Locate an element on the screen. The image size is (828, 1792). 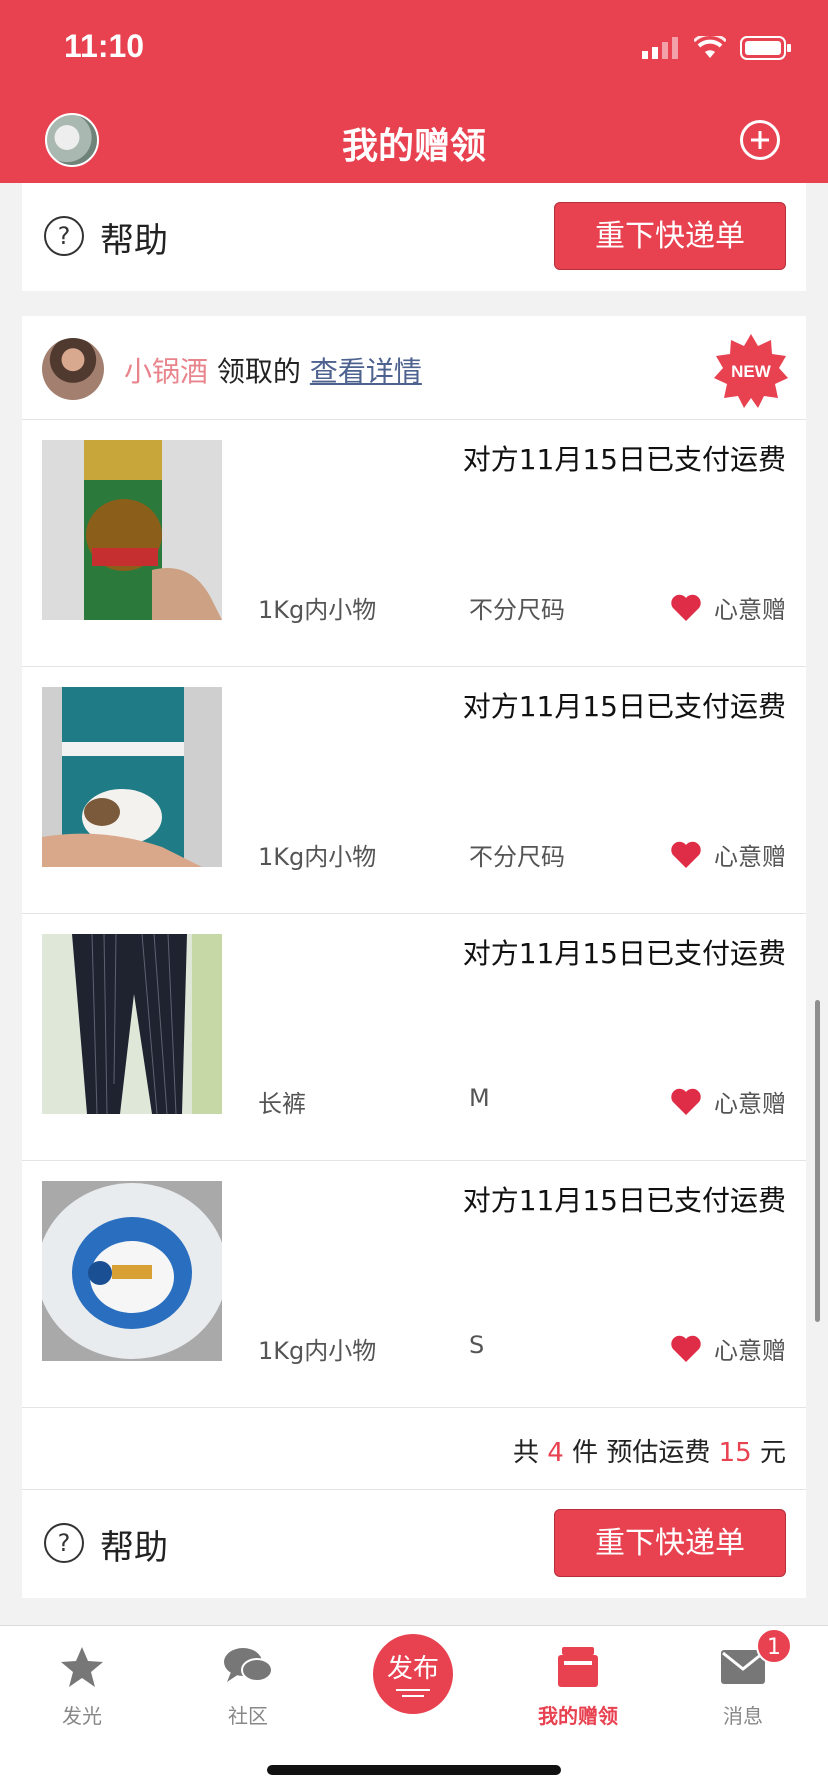
status-icons is located at coordinates (717, 48).